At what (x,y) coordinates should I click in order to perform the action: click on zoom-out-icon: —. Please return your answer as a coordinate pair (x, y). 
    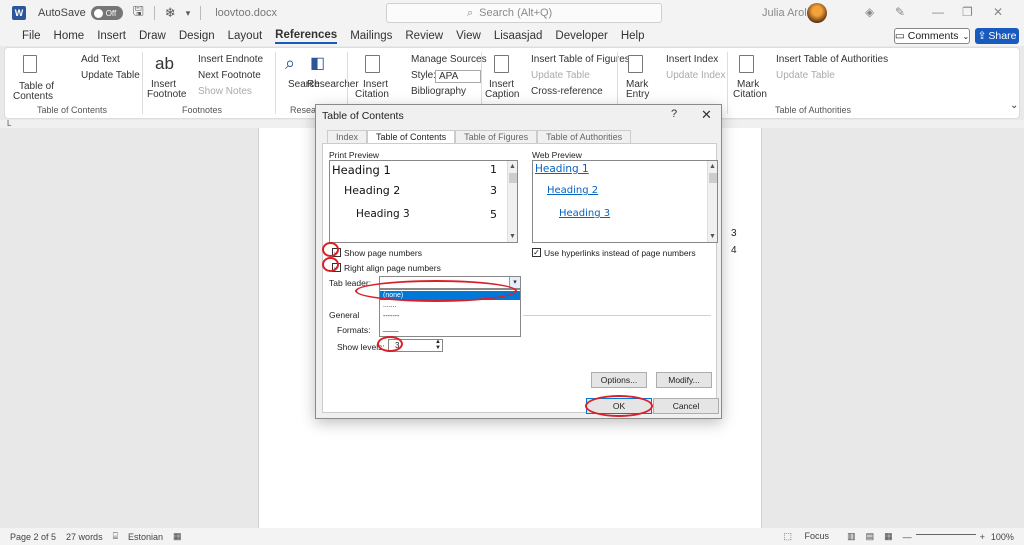
    Looking at the image, I should click on (907, 537).